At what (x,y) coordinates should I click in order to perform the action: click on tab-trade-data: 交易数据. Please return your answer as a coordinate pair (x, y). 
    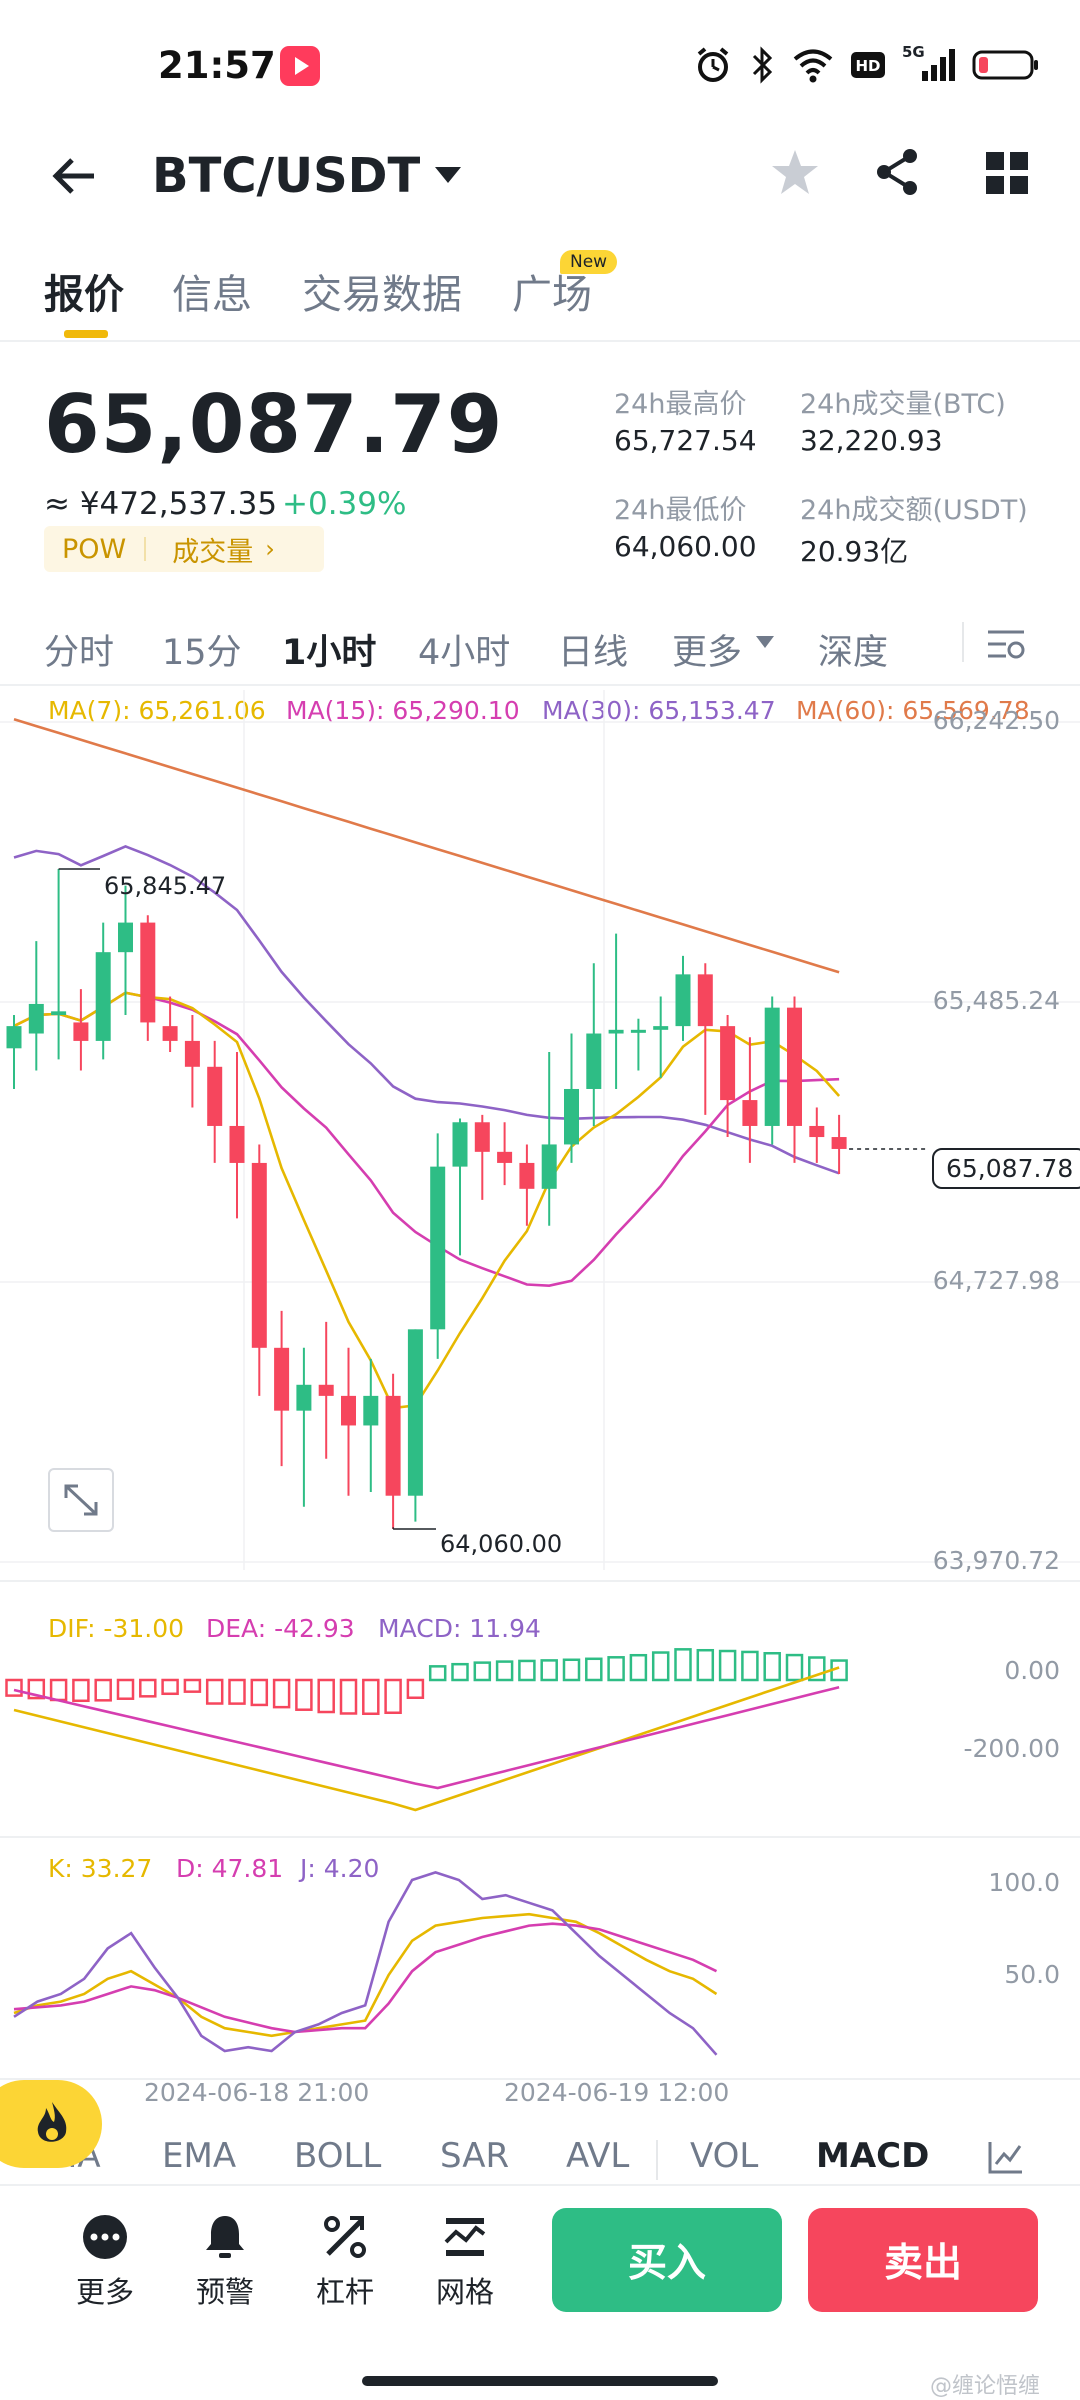
    Looking at the image, I should click on (382, 291).